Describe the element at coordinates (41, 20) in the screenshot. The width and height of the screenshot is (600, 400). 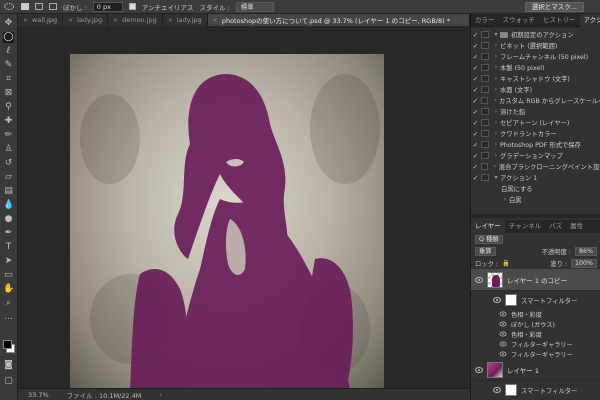
I see `tab-wall: × wall.jpg` at that location.